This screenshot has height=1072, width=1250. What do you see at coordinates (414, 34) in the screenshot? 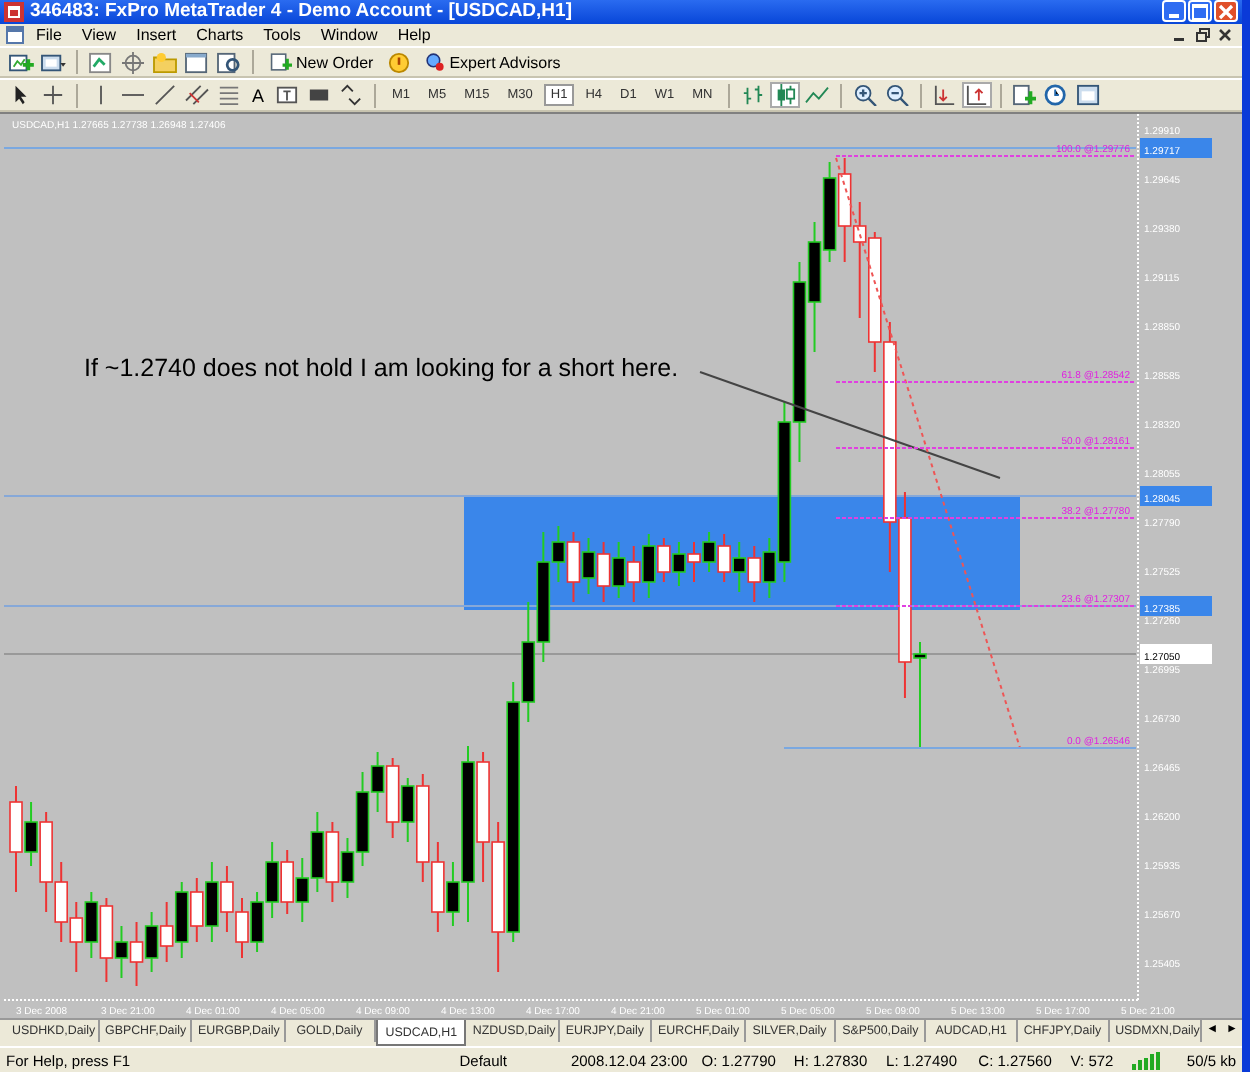
I see `menu-item: Help` at bounding box center [414, 34].